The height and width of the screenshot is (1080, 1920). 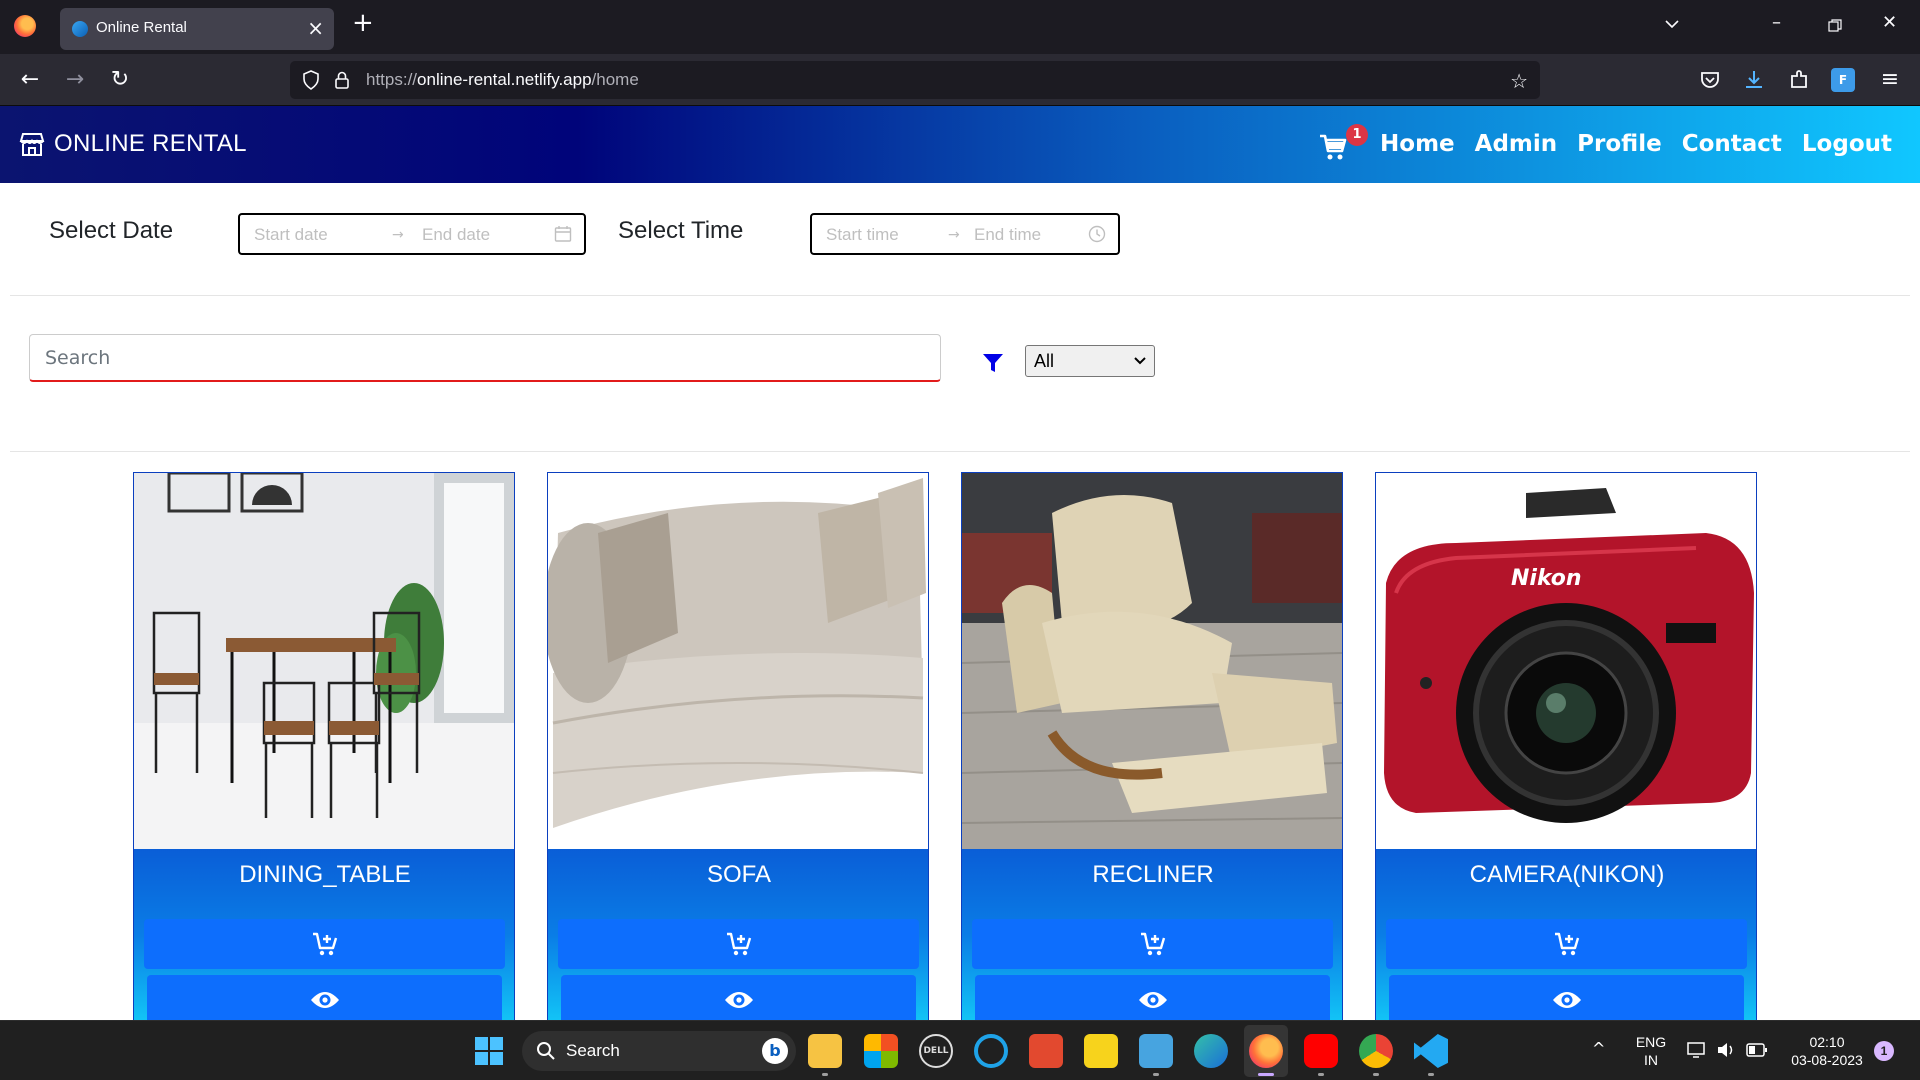 I want to click on end-date-input: End date, so click(x=456, y=235).